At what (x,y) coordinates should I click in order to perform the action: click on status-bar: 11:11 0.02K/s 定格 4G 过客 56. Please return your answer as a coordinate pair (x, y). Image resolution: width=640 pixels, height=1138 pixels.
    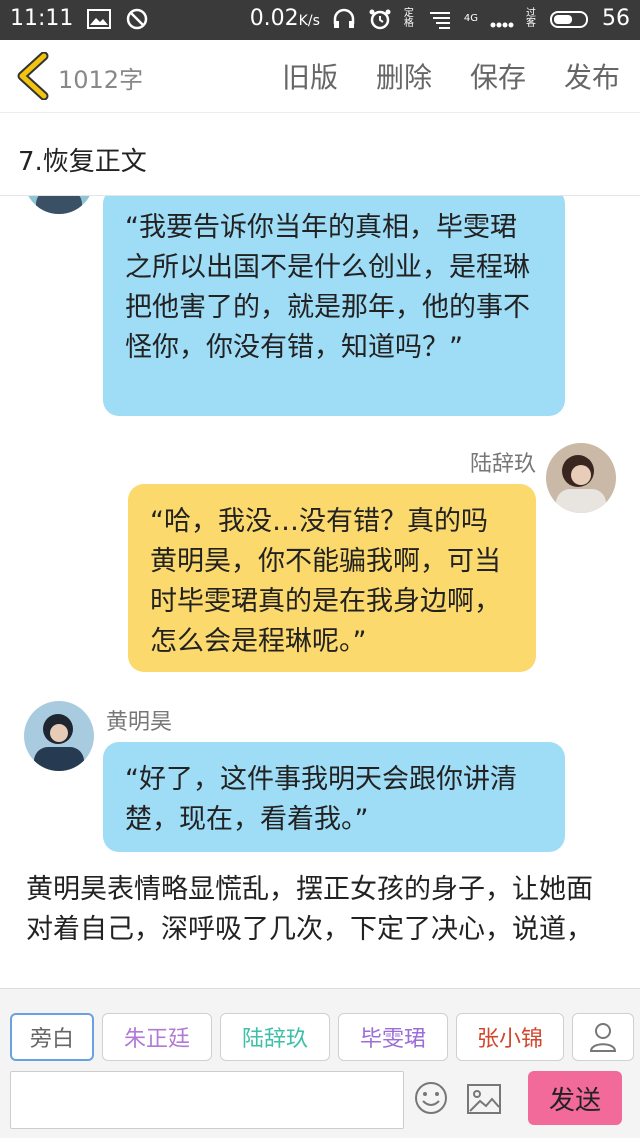
    Looking at the image, I should click on (320, 20).